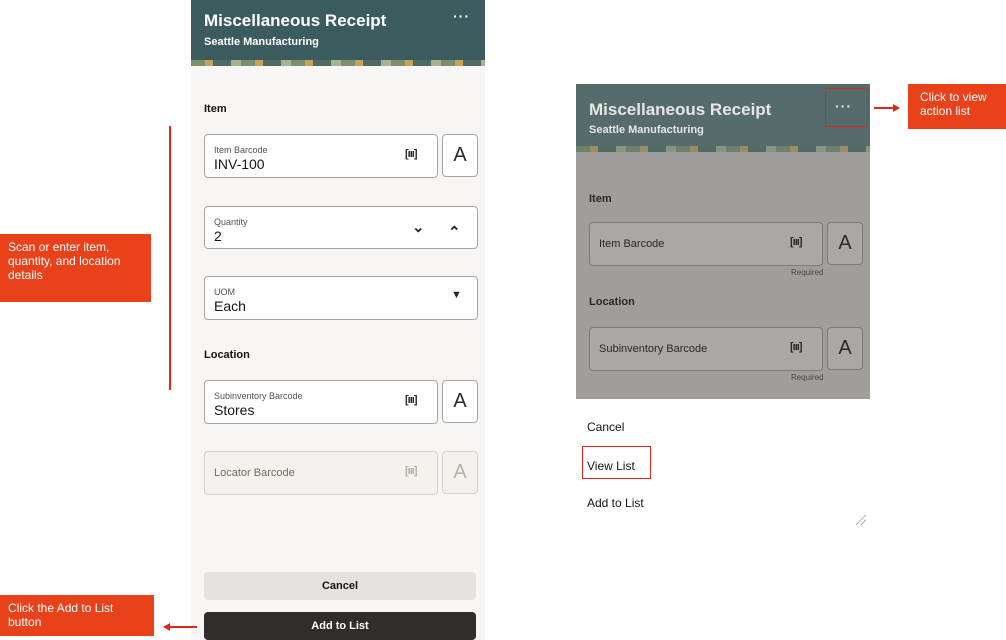  I want to click on quantity-label: Quantity, so click(231, 222).